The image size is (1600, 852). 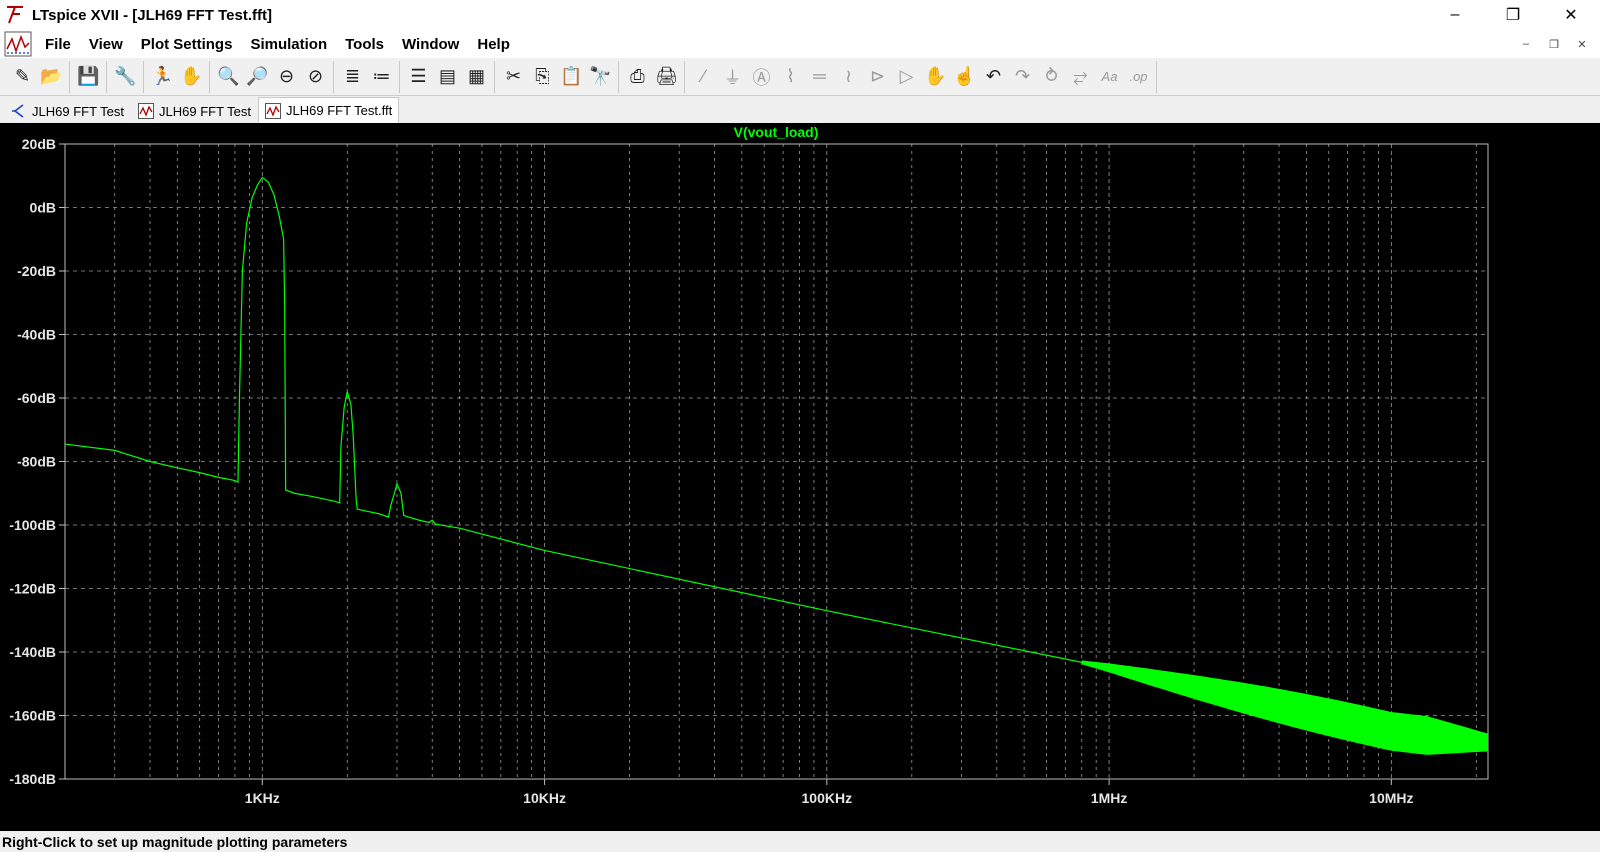 I want to click on print-setup-icon: ⎙, so click(x=637, y=76).